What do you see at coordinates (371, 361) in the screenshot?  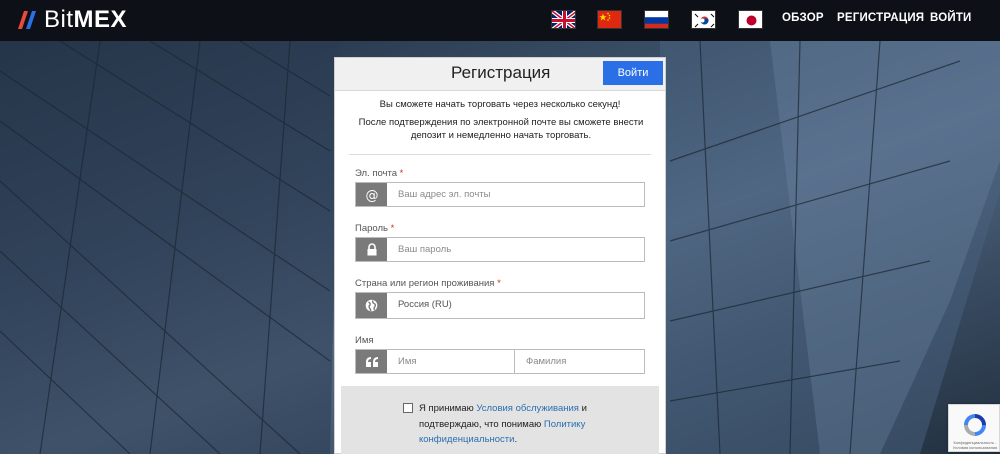 I see `quote-icon` at bounding box center [371, 361].